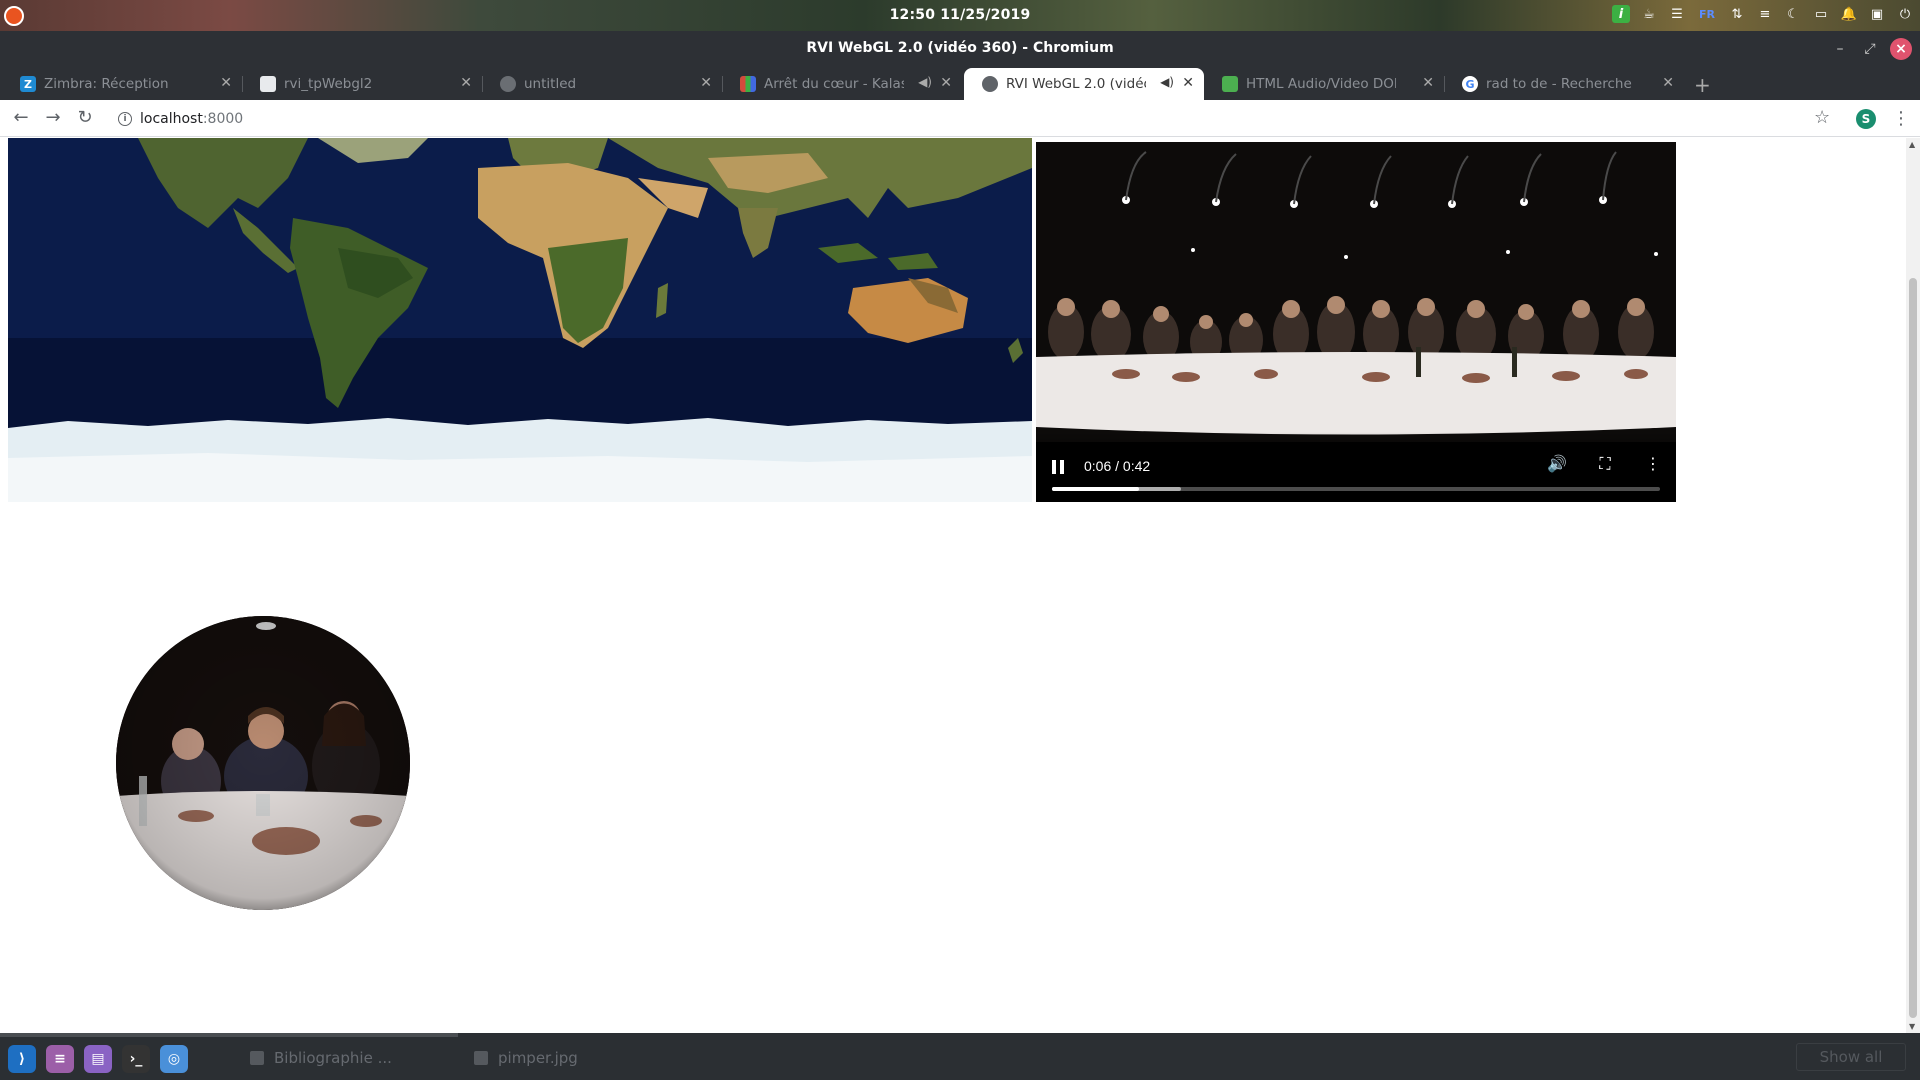 This screenshot has width=1920, height=1080. I want to click on scroll-up-icon: ▲, so click(1912, 144).